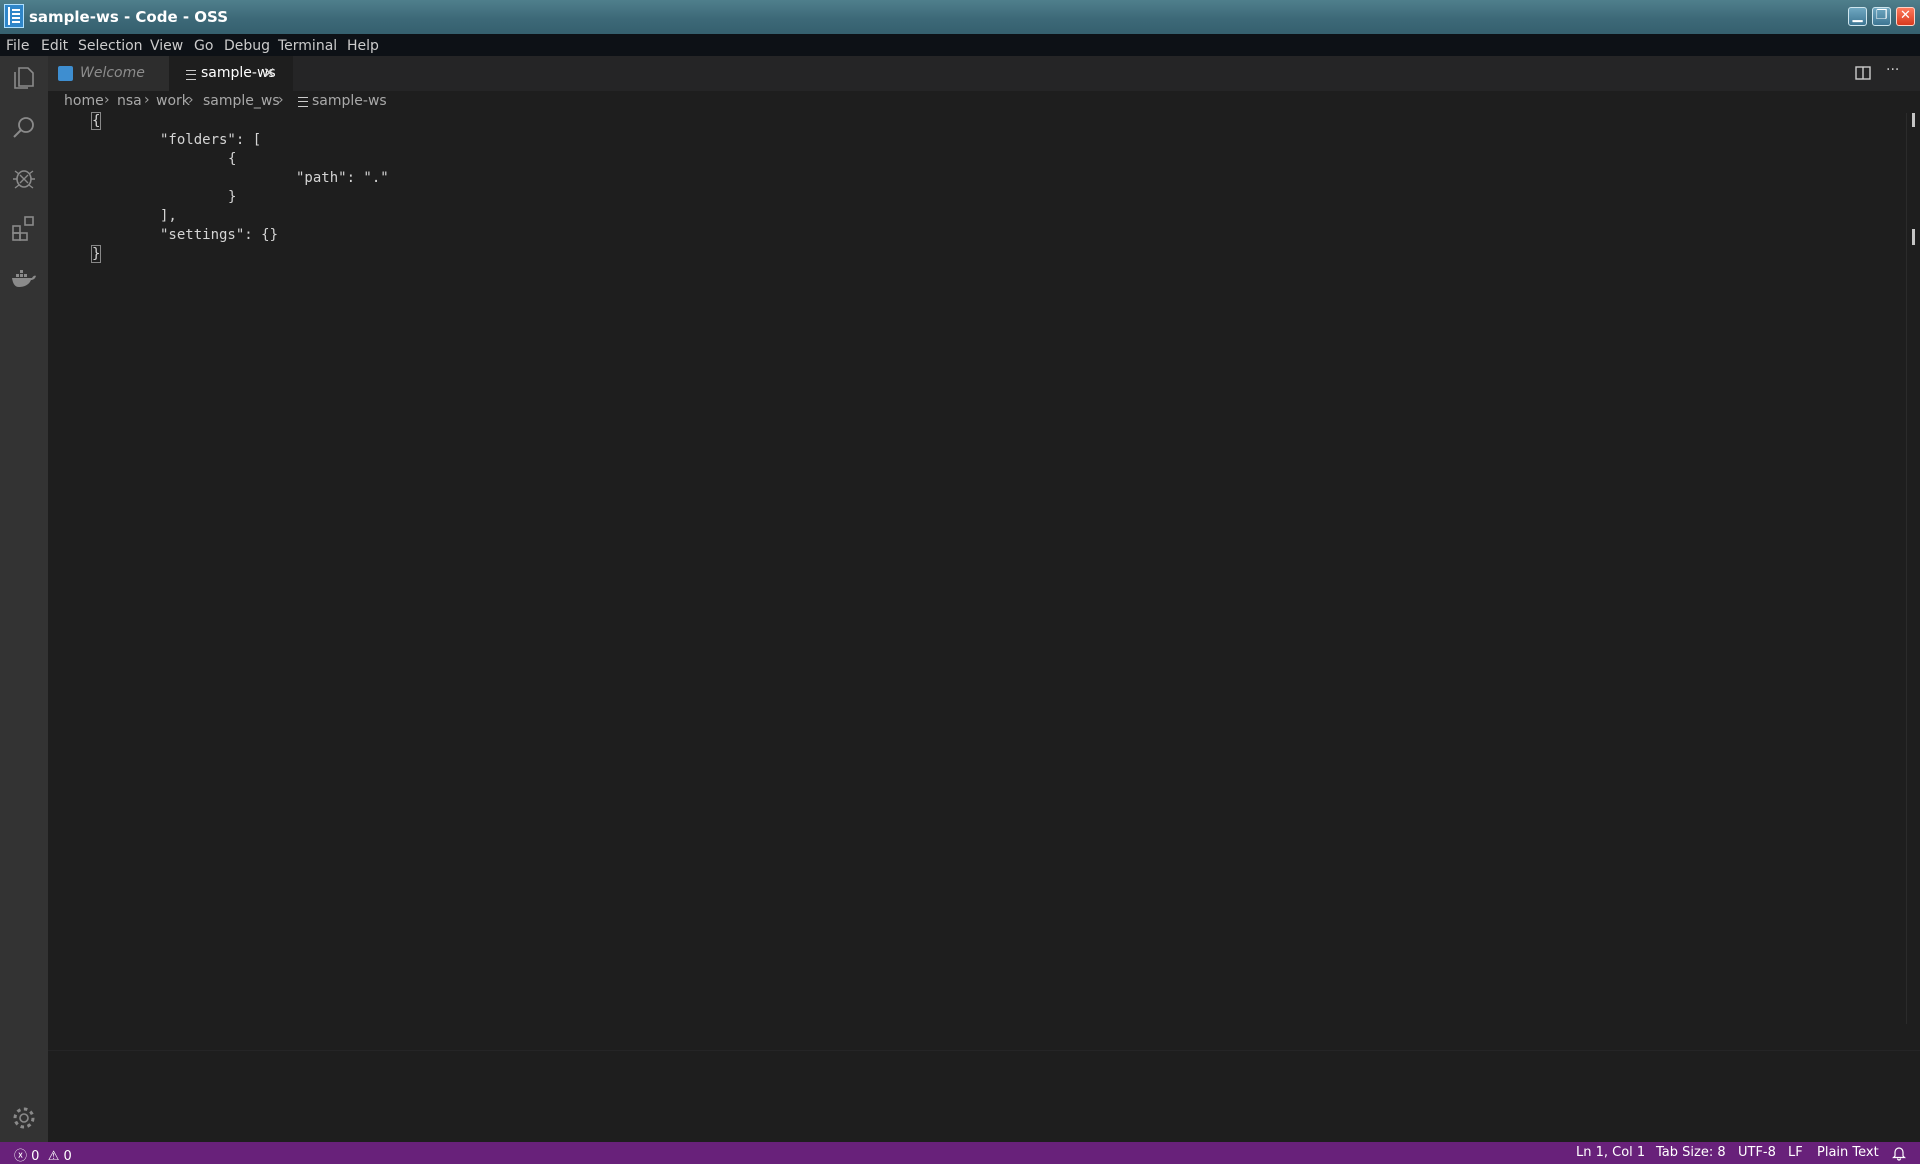  I want to click on extensions-icon, so click(24, 228).